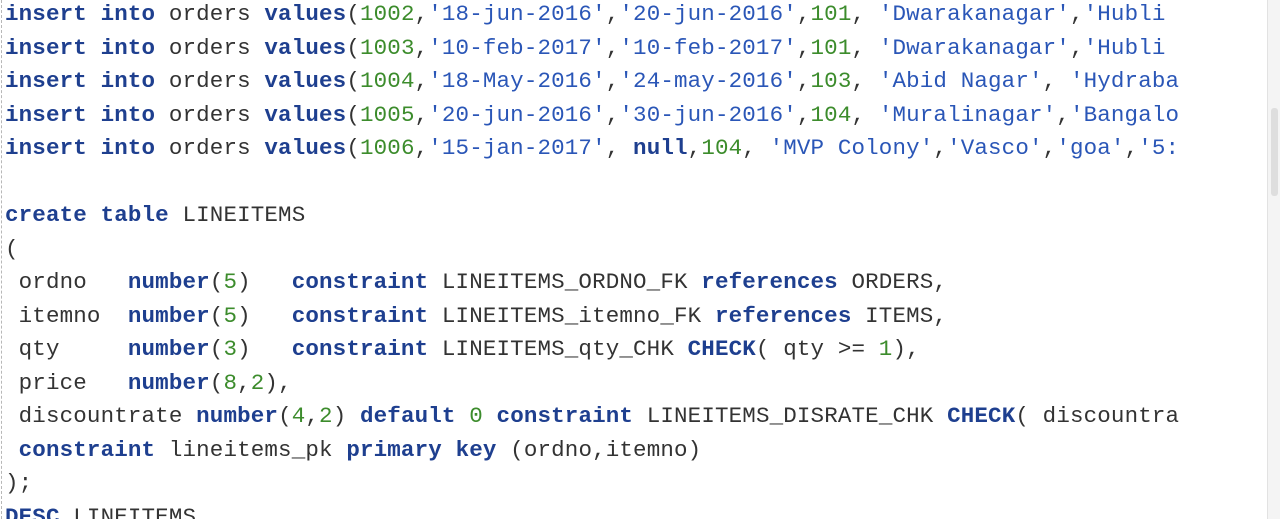 This screenshot has height=519, width=1280. Describe the element at coordinates (831, 81) in the screenshot. I see `sql-number: 103` at that location.